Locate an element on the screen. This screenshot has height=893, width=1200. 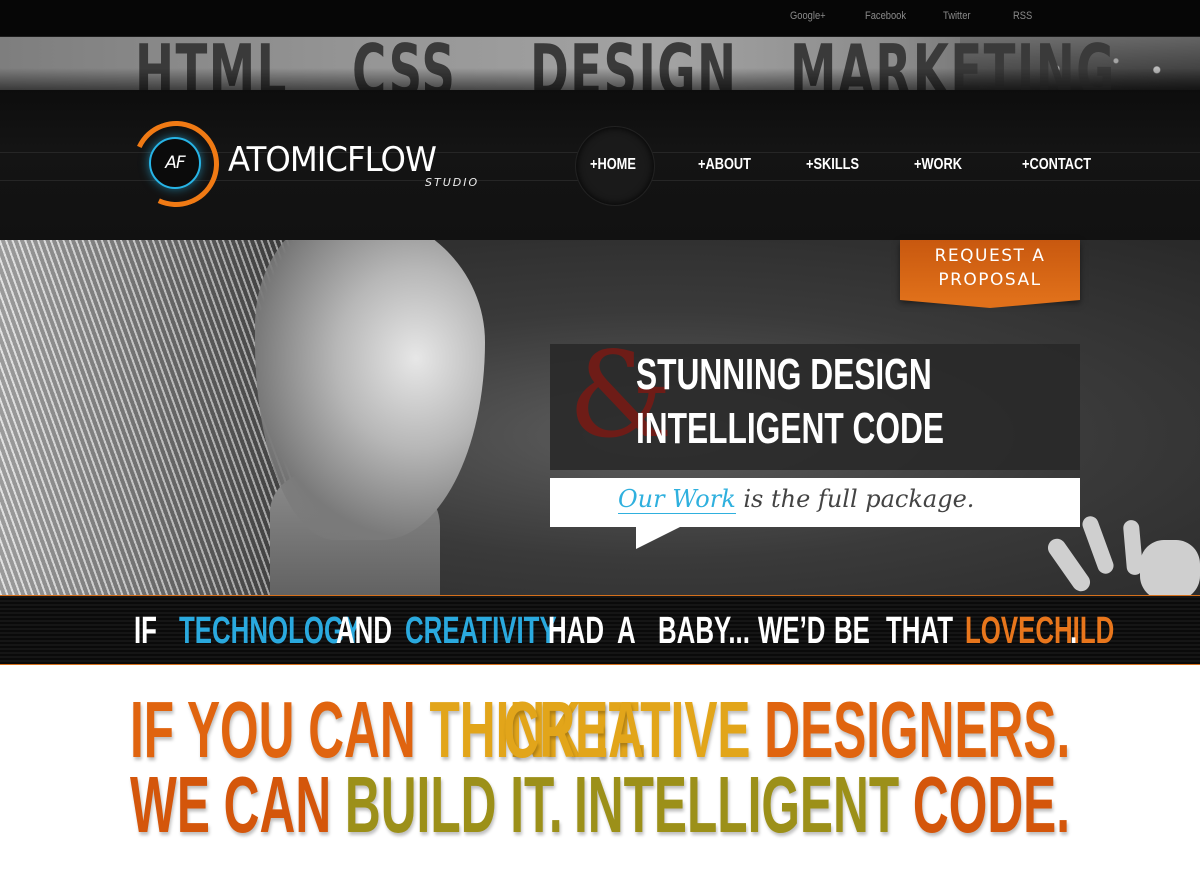
social-link-facebook: Facebook is located at coordinates (885, 16).